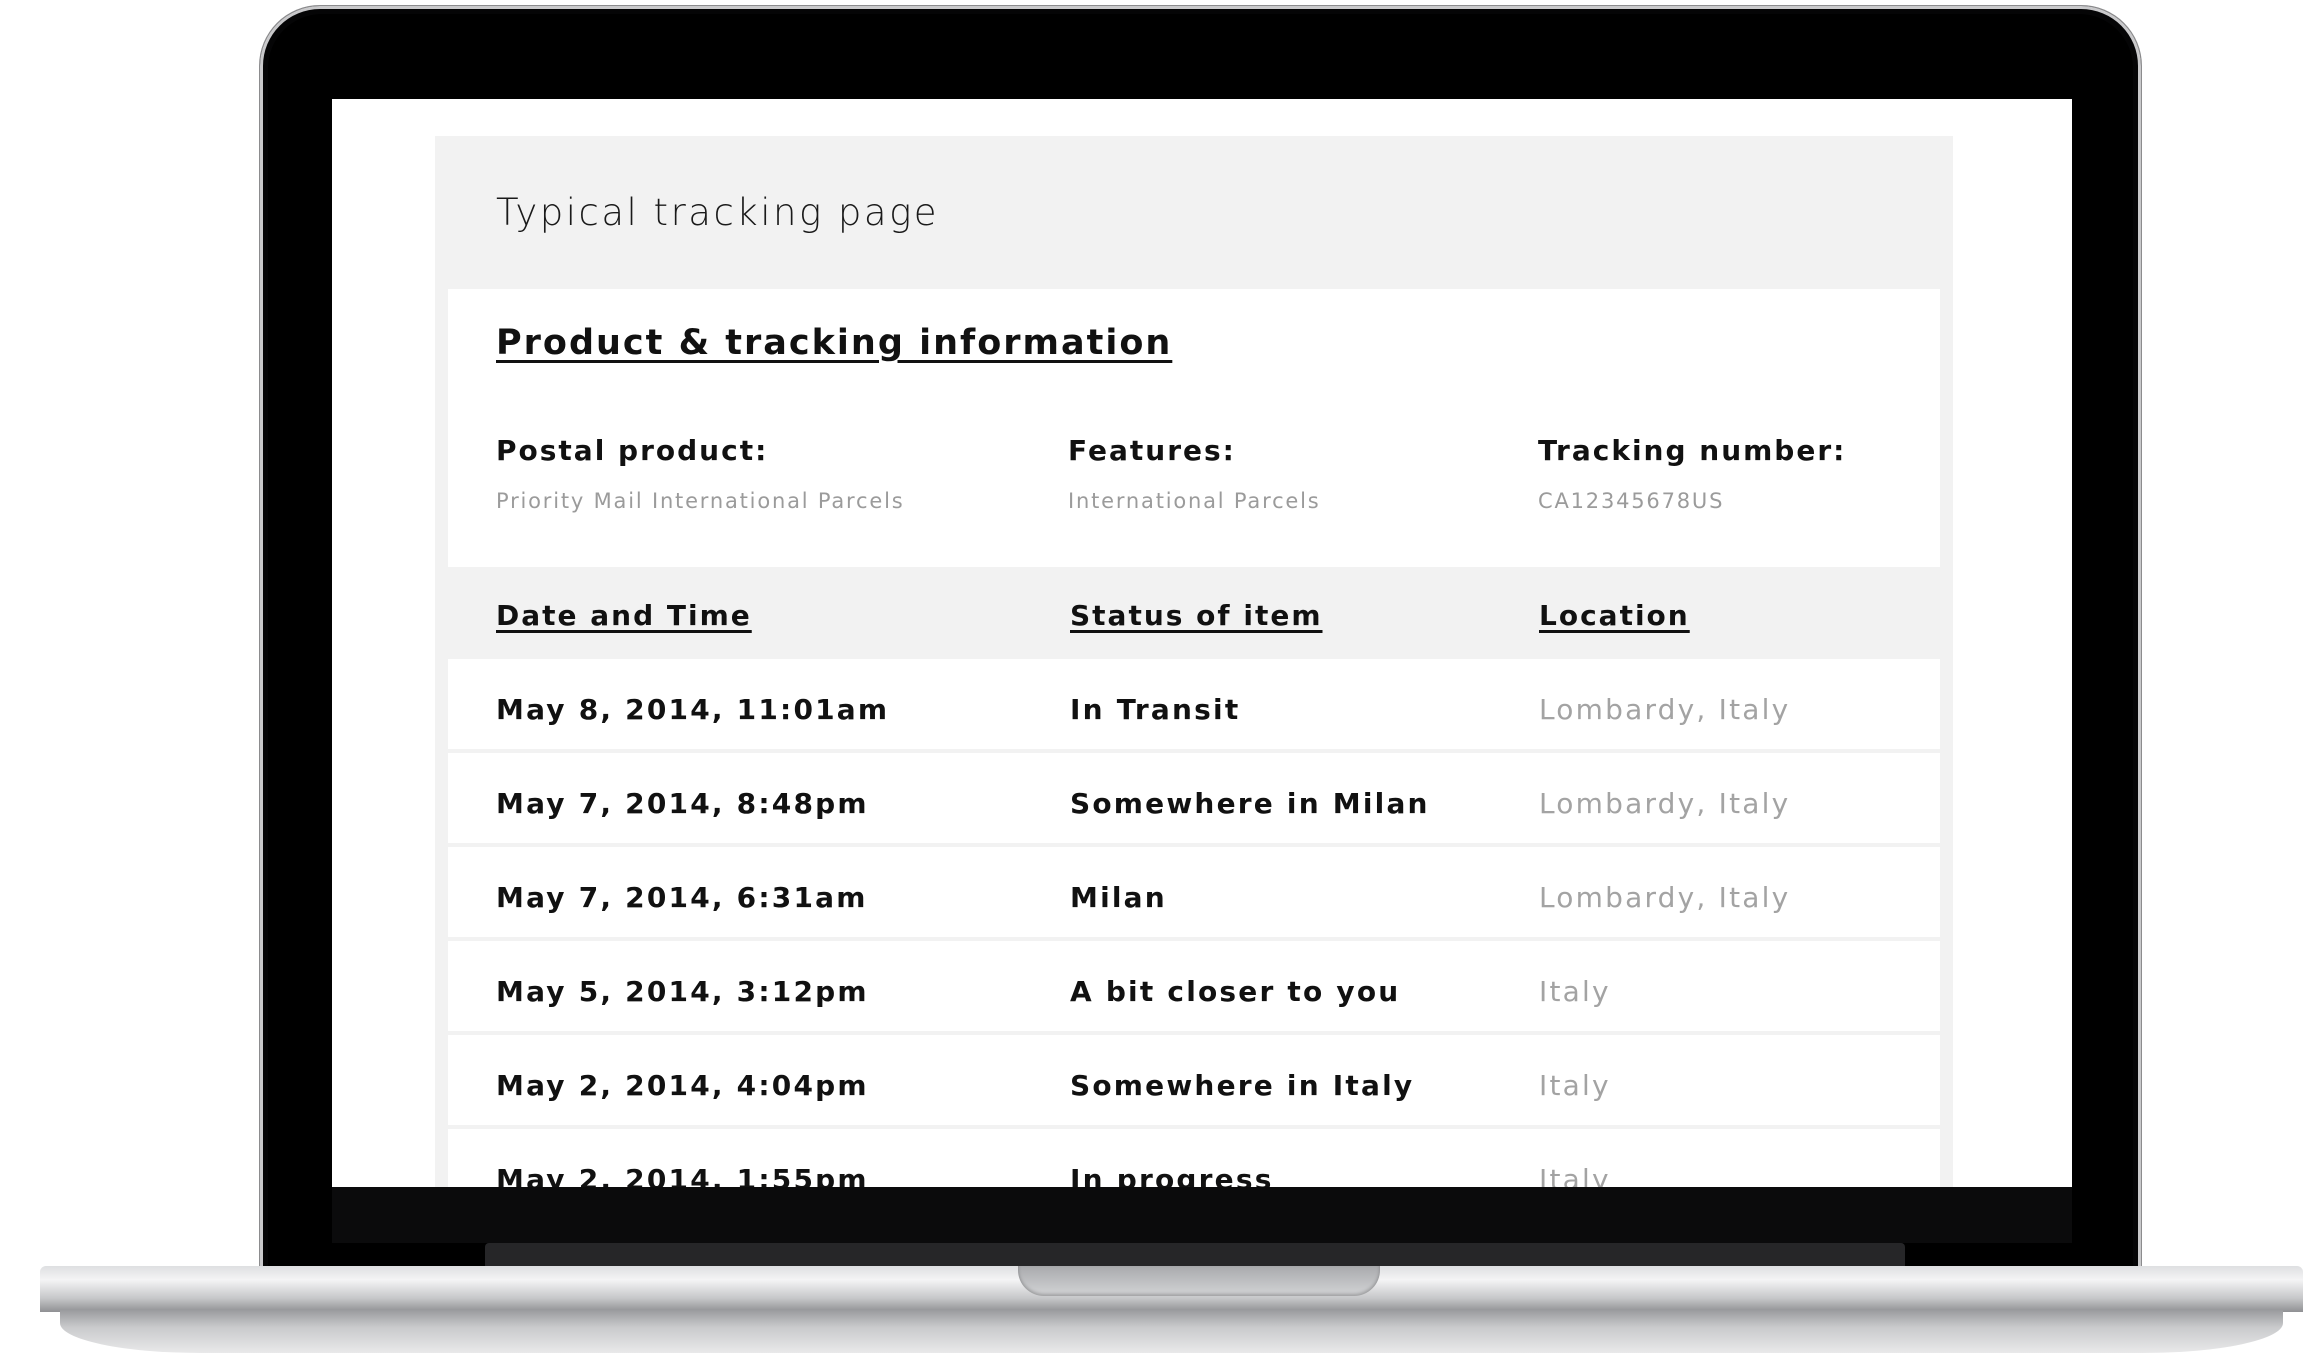 The height and width of the screenshot is (1353, 2303). I want to click on row-status: Somewhere in Milan, so click(1250, 803).